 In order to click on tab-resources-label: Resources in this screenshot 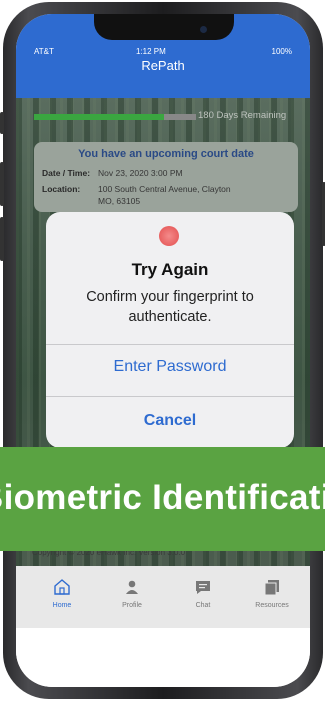, I will do `click(272, 605)`.